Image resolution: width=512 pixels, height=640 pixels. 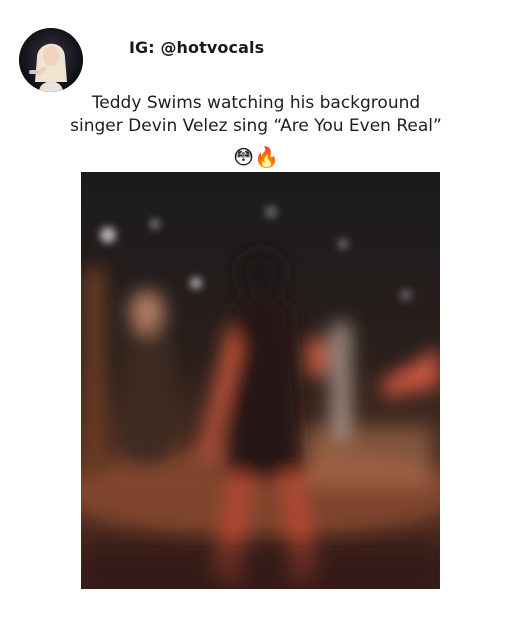 I want to click on profile-photo-icon, so click(x=51, y=60).